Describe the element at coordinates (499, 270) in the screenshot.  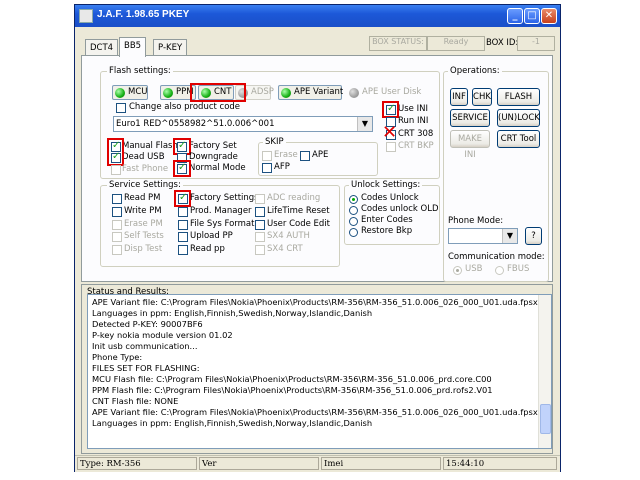
I see `fbus-radio` at that location.